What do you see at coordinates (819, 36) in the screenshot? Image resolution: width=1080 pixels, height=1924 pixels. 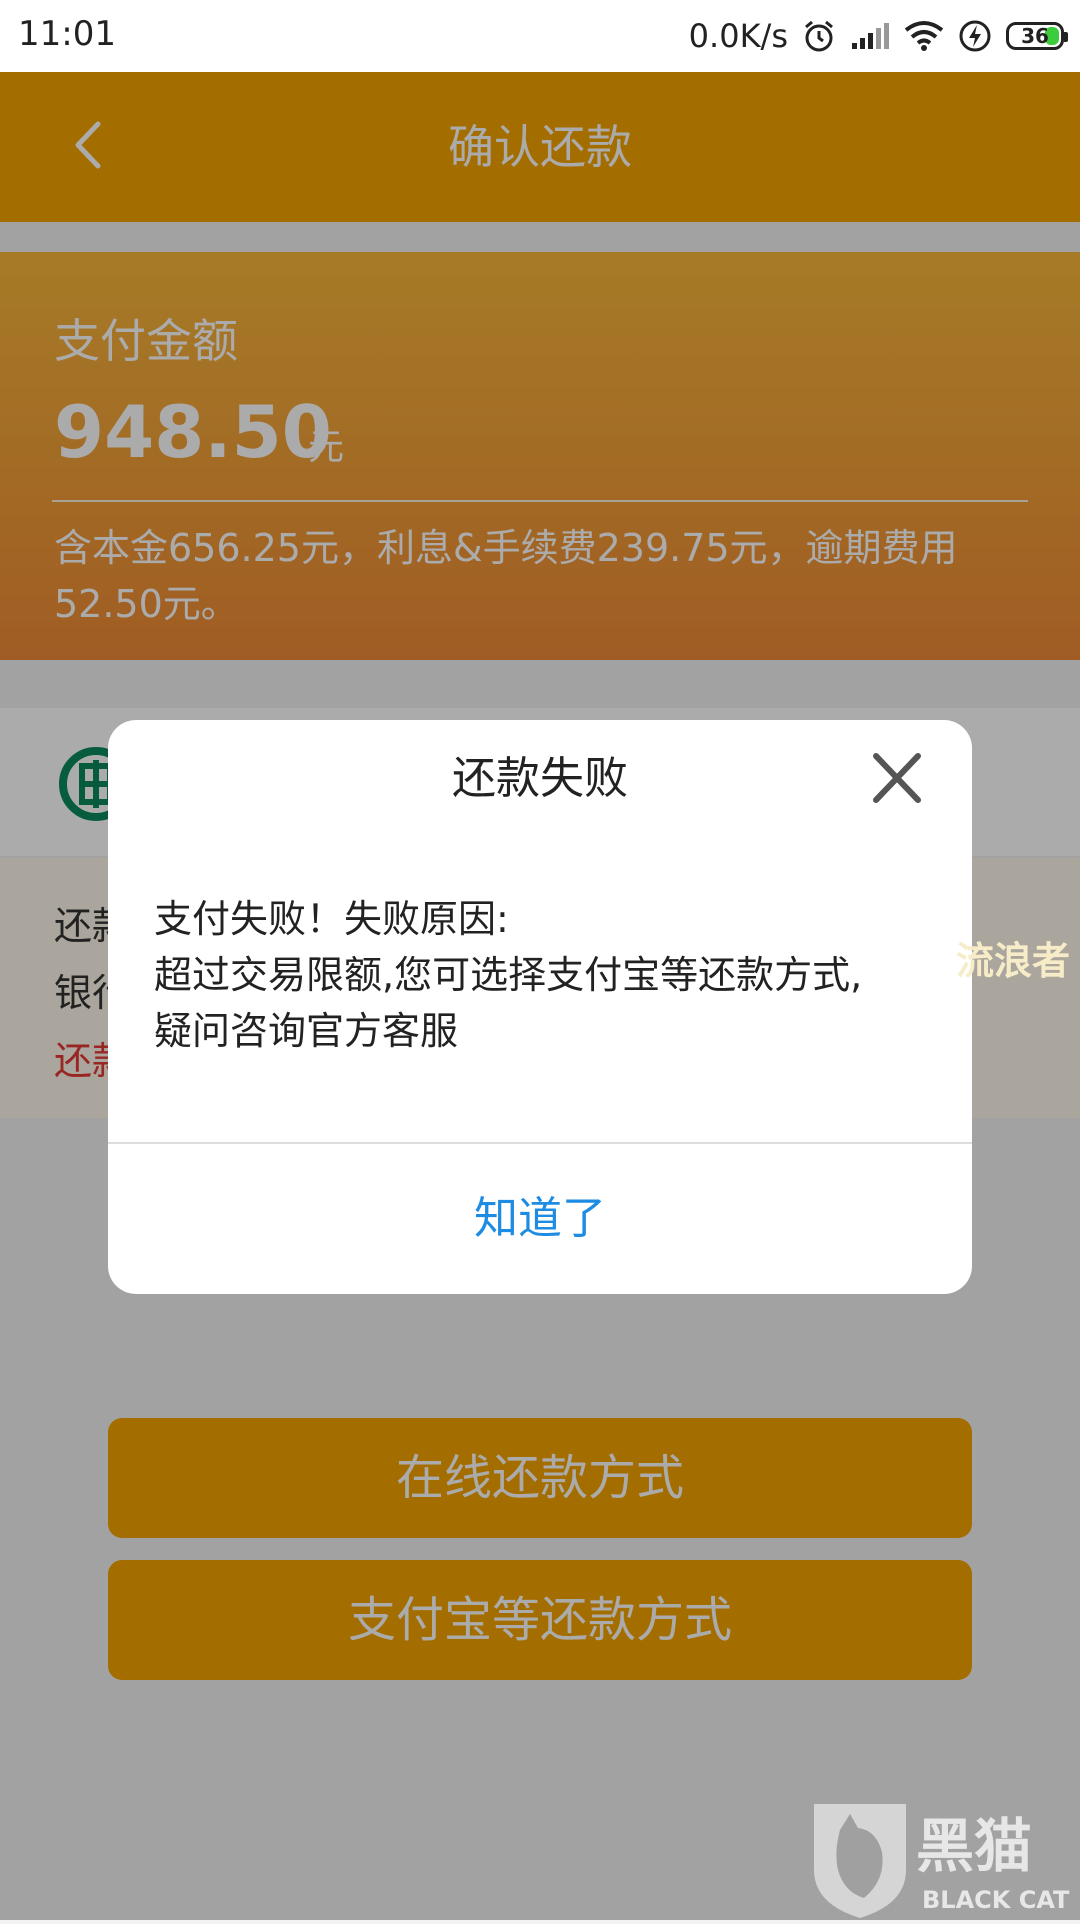 I see `alarm-icon` at bounding box center [819, 36].